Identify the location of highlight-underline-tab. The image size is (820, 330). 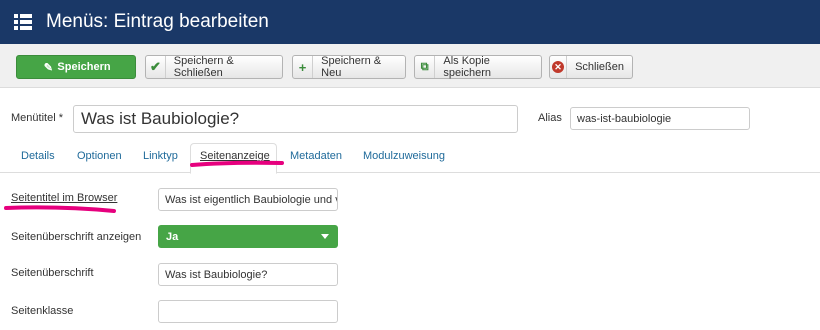
(237, 163).